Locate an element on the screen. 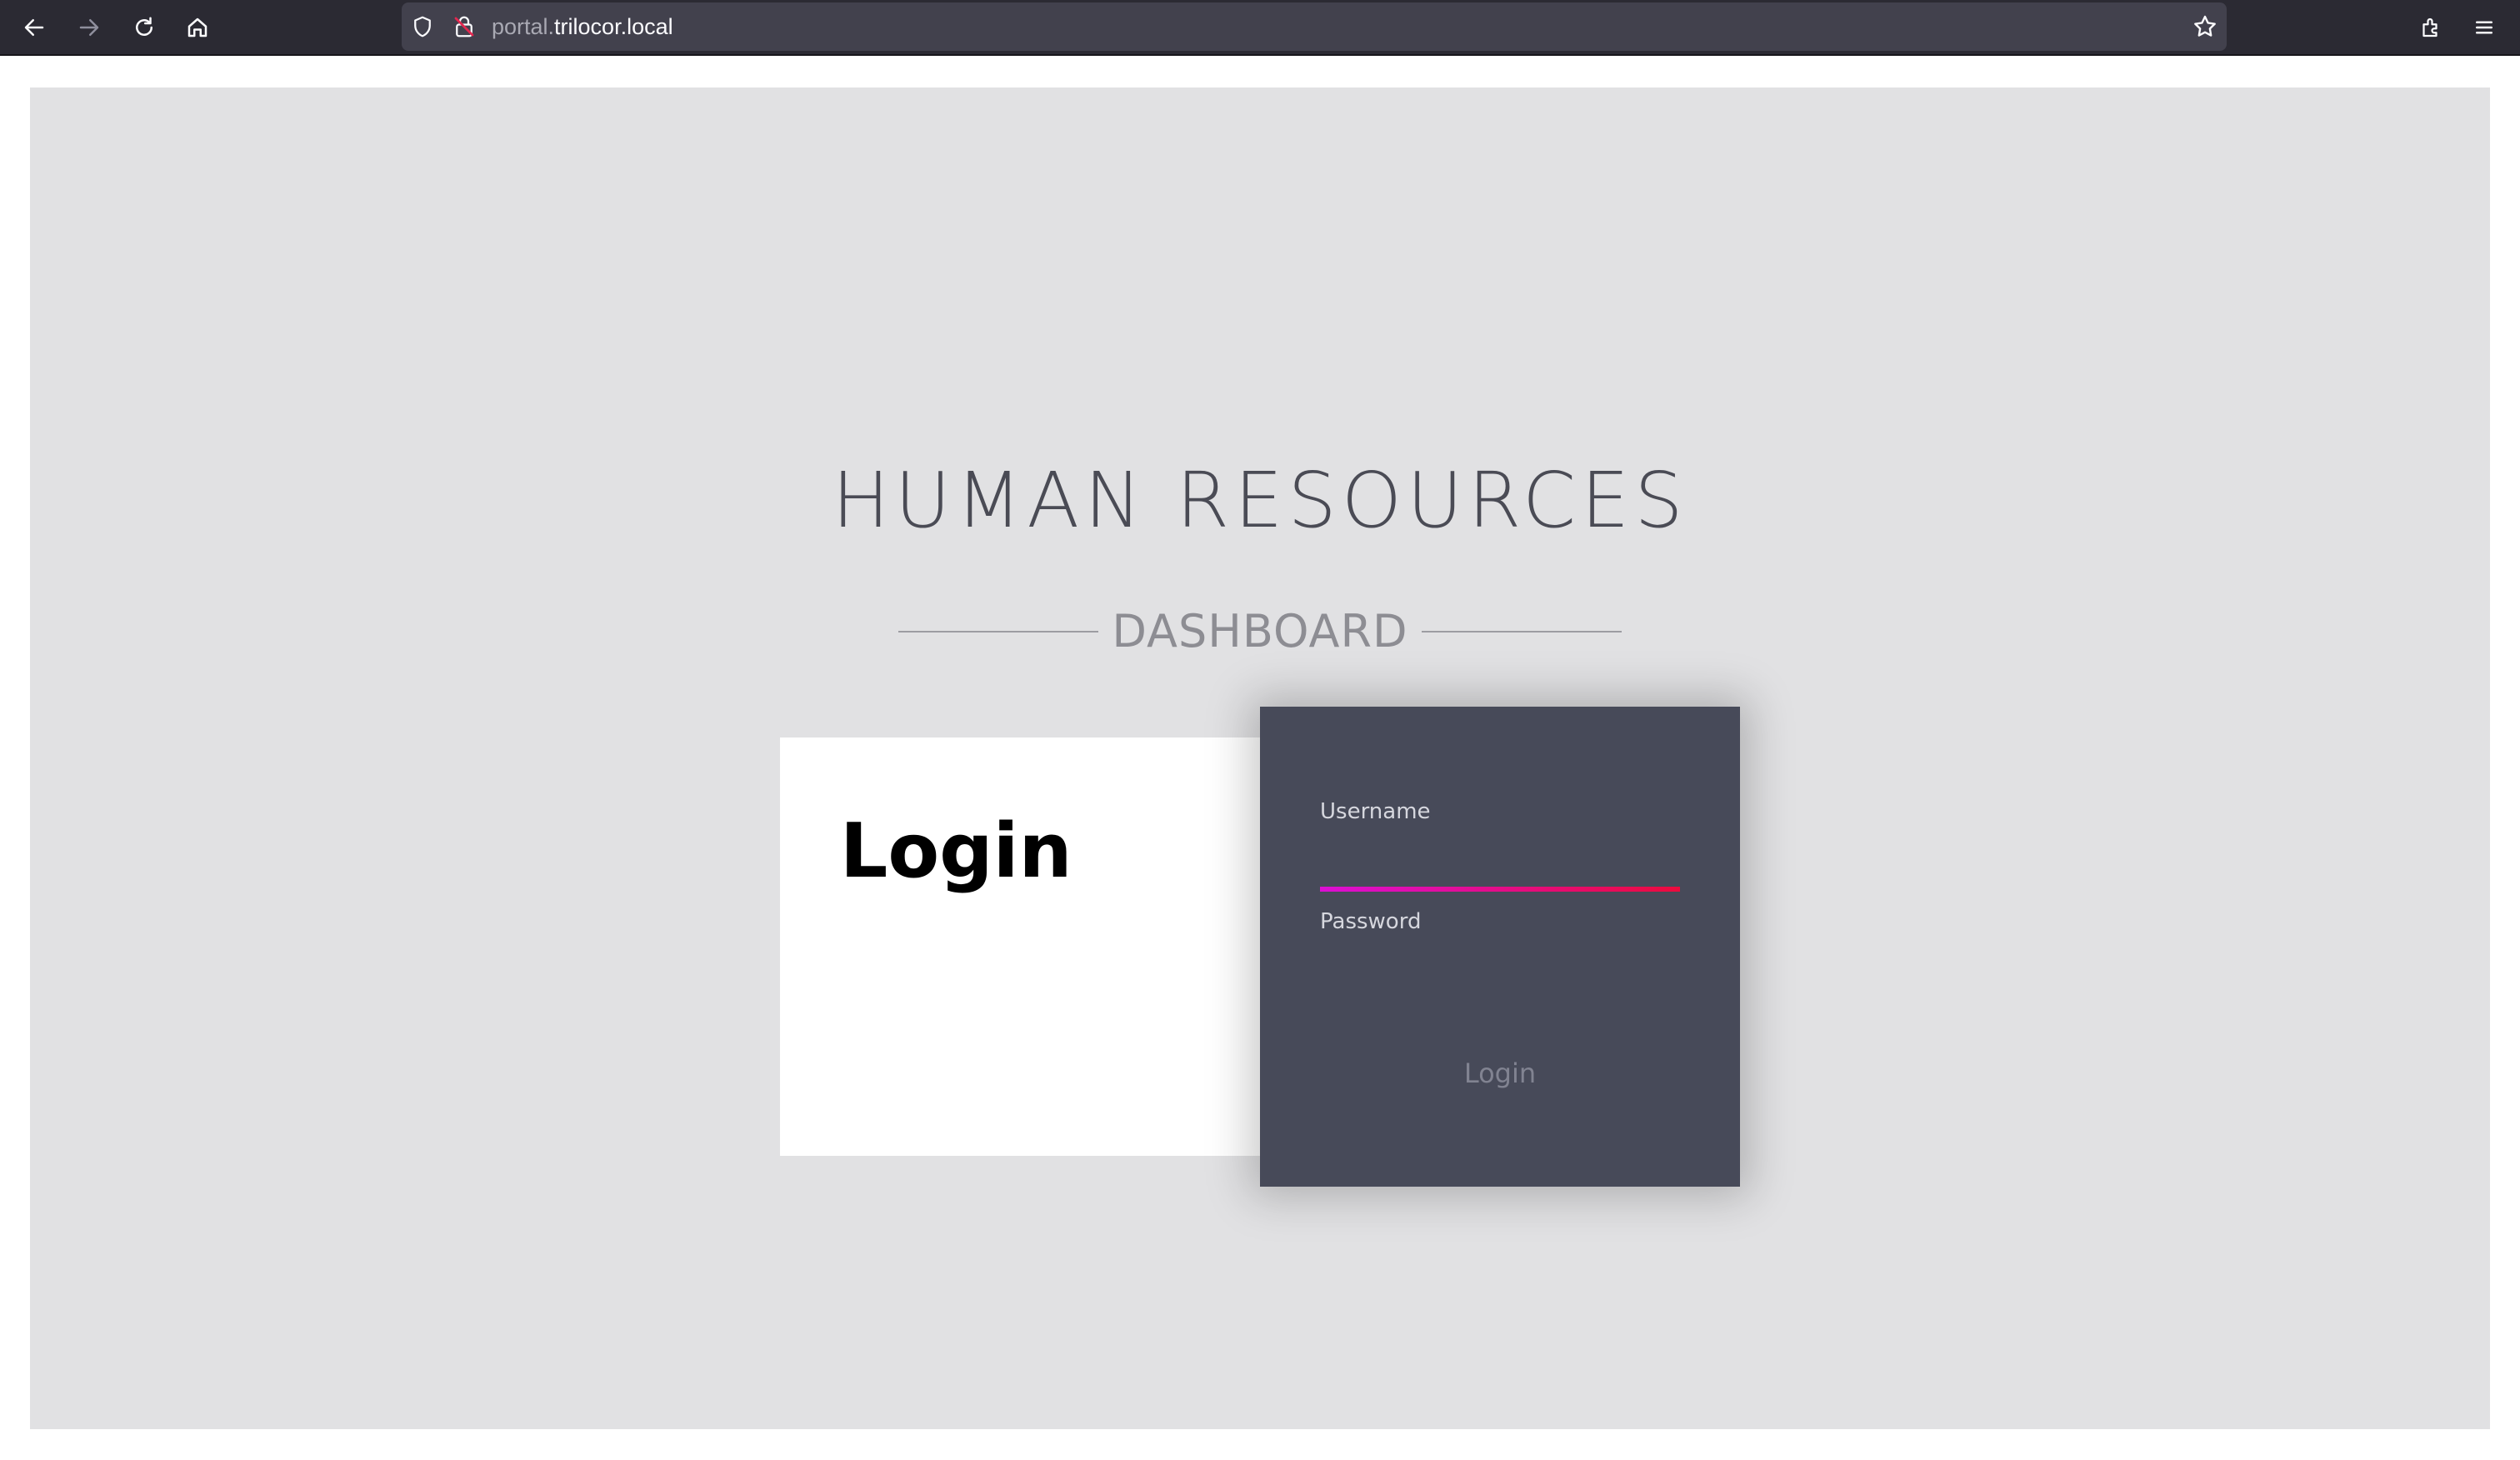 The height and width of the screenshot is (1460, 2520). subtitle-row: DASHBOARD is located at coordinates (1260, 631).